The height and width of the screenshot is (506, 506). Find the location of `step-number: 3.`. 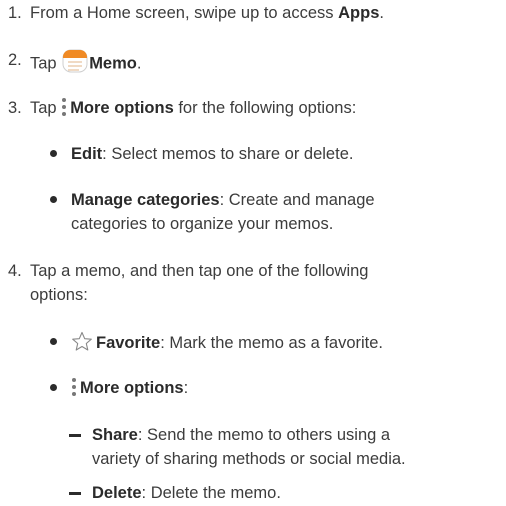

step-number: 3. is located at coordinates (15, 108).